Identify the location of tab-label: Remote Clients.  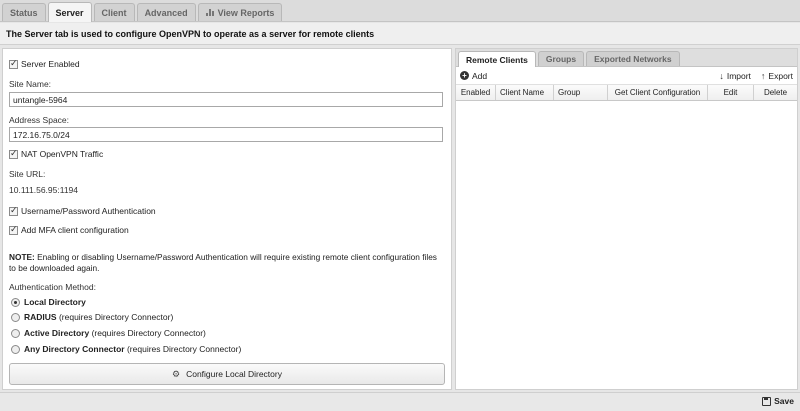
(497, 59).